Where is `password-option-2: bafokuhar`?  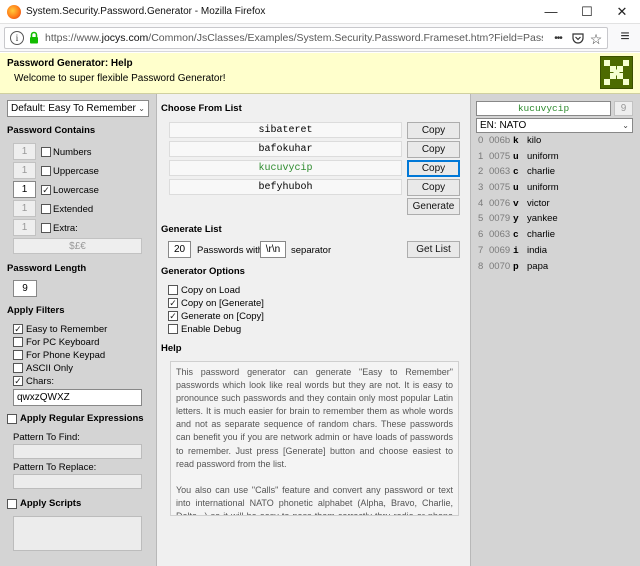 password-option-2: bafokuhar is located at coordinates (285, 149).